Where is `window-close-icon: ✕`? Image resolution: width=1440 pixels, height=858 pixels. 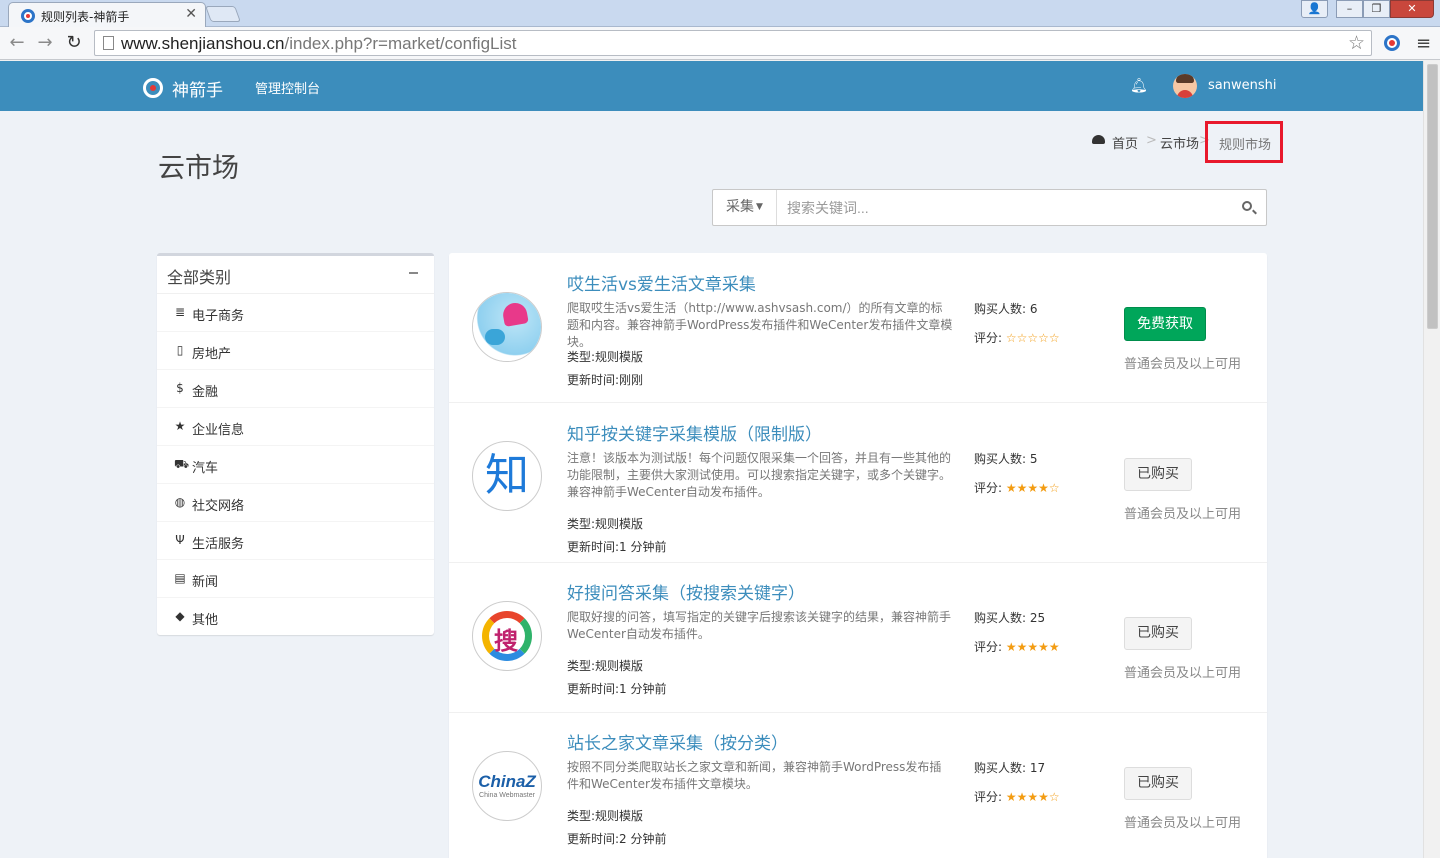 window-close-icon: ✕ is located at coordinates (1412, 9).